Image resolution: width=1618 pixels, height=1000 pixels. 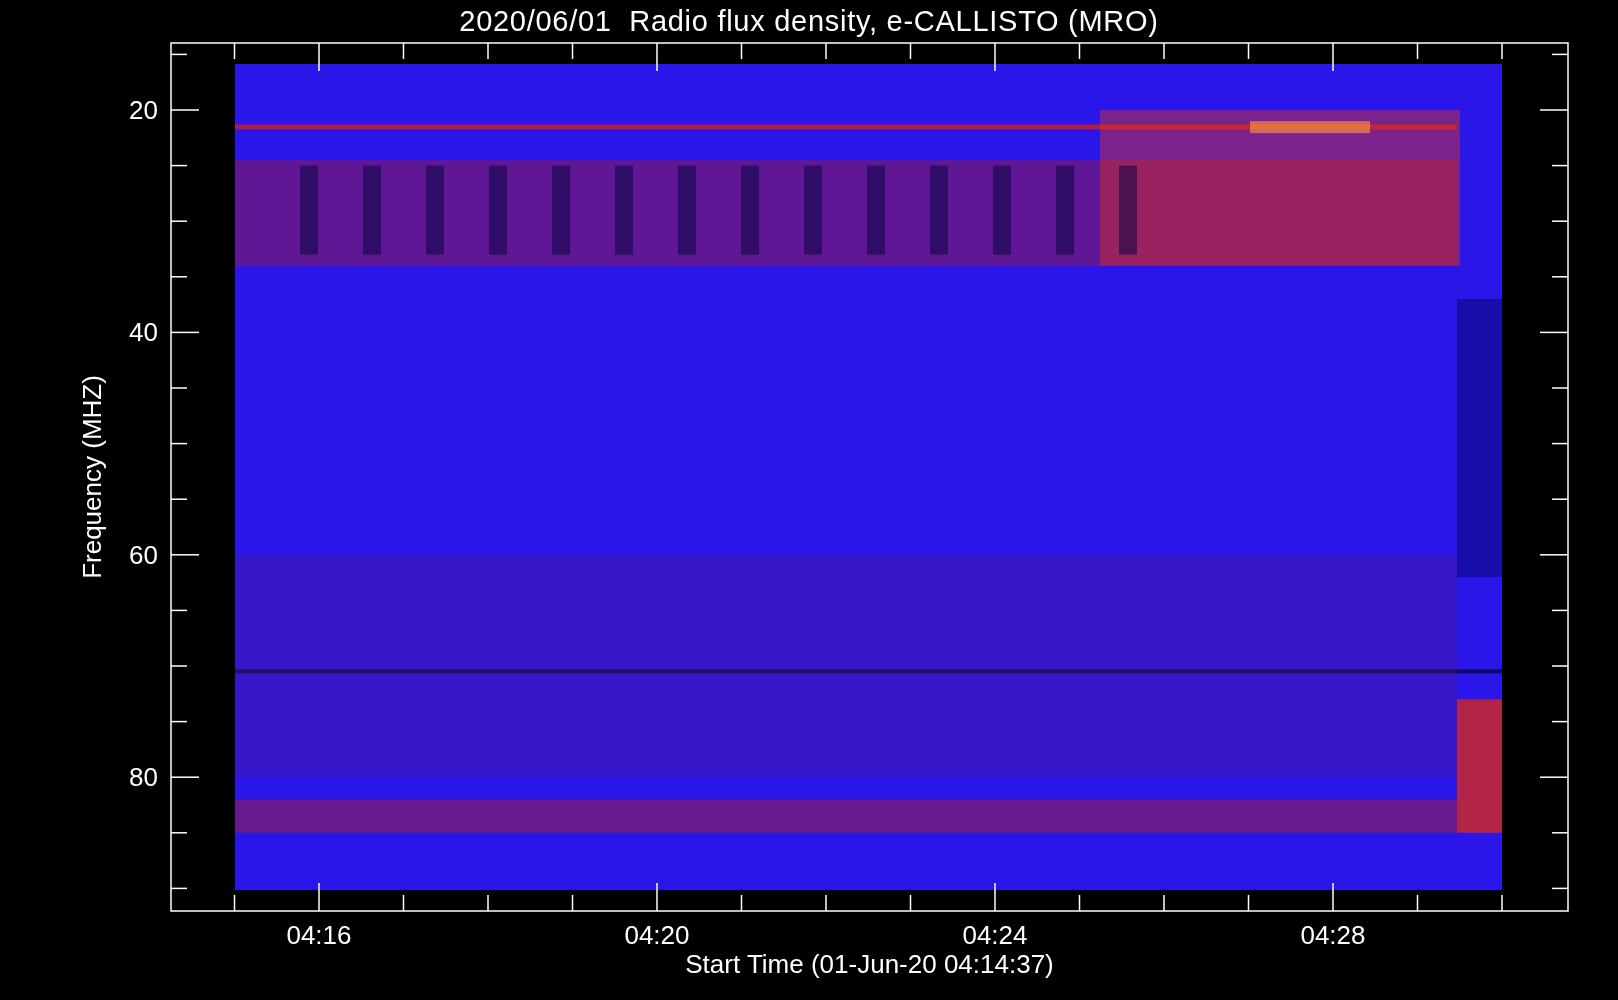 What do you see at coordinates (657, 935) in the screenshot?
I see `axis-tick-label: 04:20` at bounding box center [657, 935].